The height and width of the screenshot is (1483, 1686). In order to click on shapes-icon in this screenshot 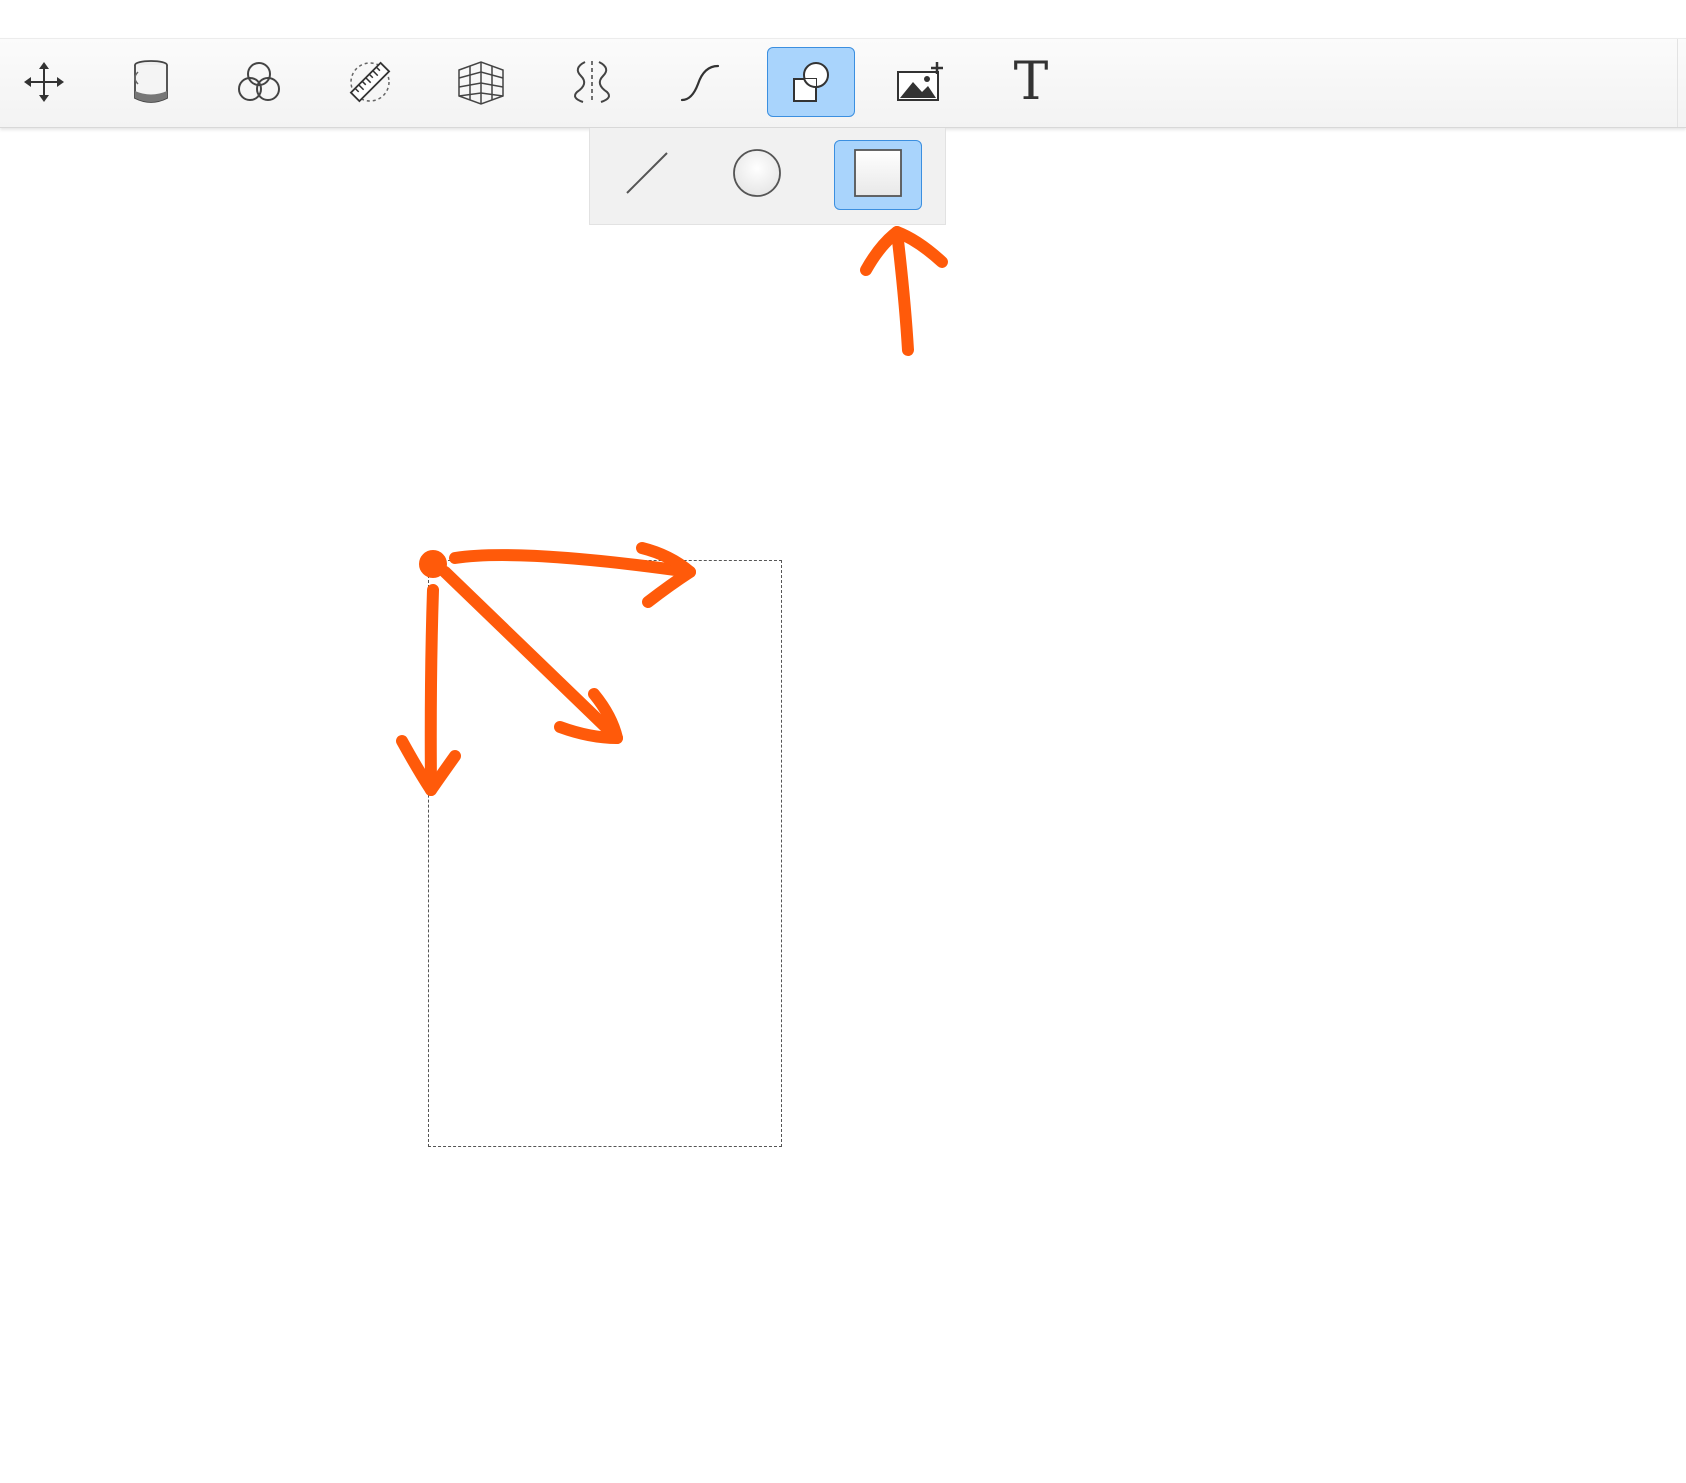, I will do `click(811, 82)`.